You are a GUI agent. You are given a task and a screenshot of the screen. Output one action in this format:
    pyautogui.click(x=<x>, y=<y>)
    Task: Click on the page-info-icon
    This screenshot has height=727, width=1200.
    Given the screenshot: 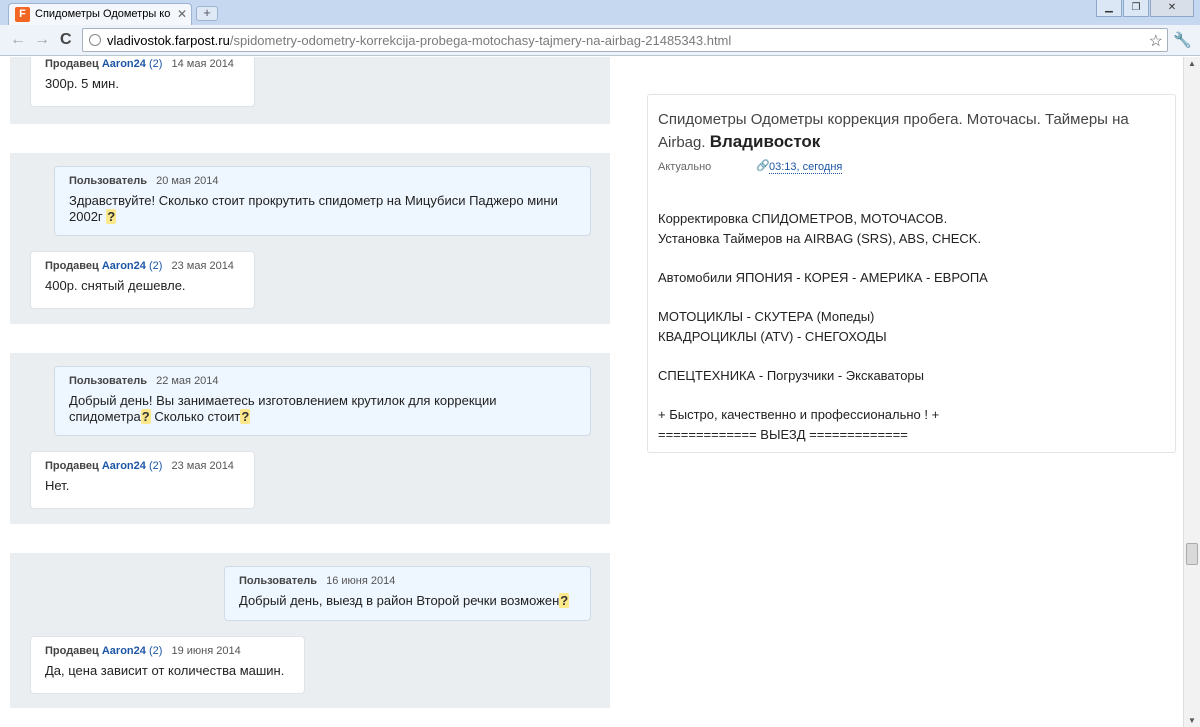 What is the action you would take?
    pyautogui.click(x=95, y=40)
    